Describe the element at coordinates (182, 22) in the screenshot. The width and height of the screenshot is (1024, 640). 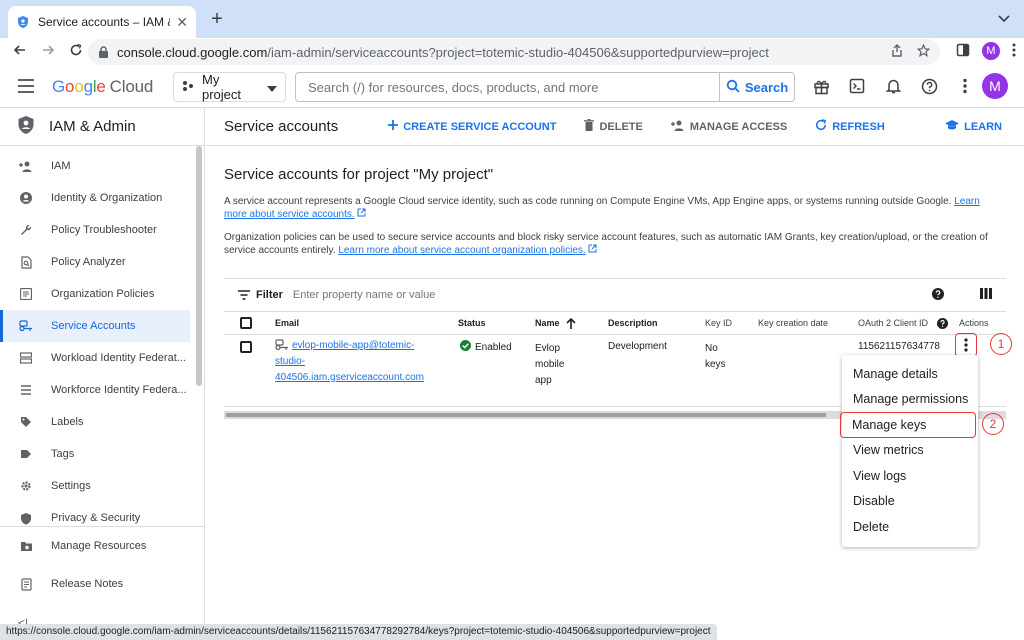
I see `tab-close-icon: ✕` at that location.